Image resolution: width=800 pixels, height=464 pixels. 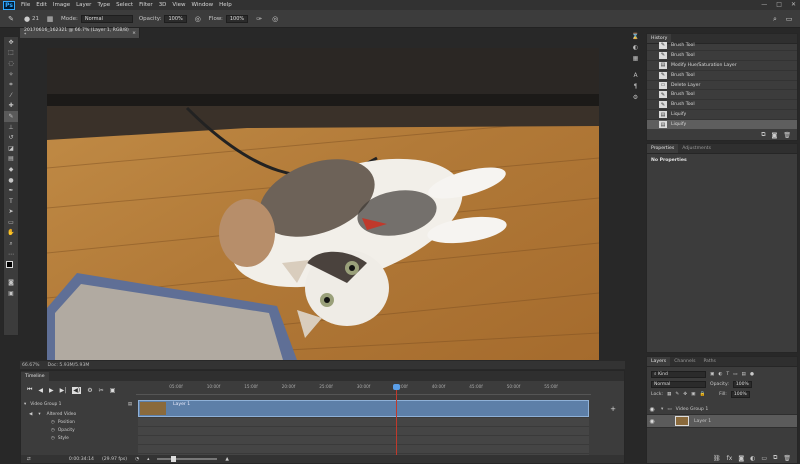 I want to click on lock-image-icon: ✎, so click(x=677, y=394).